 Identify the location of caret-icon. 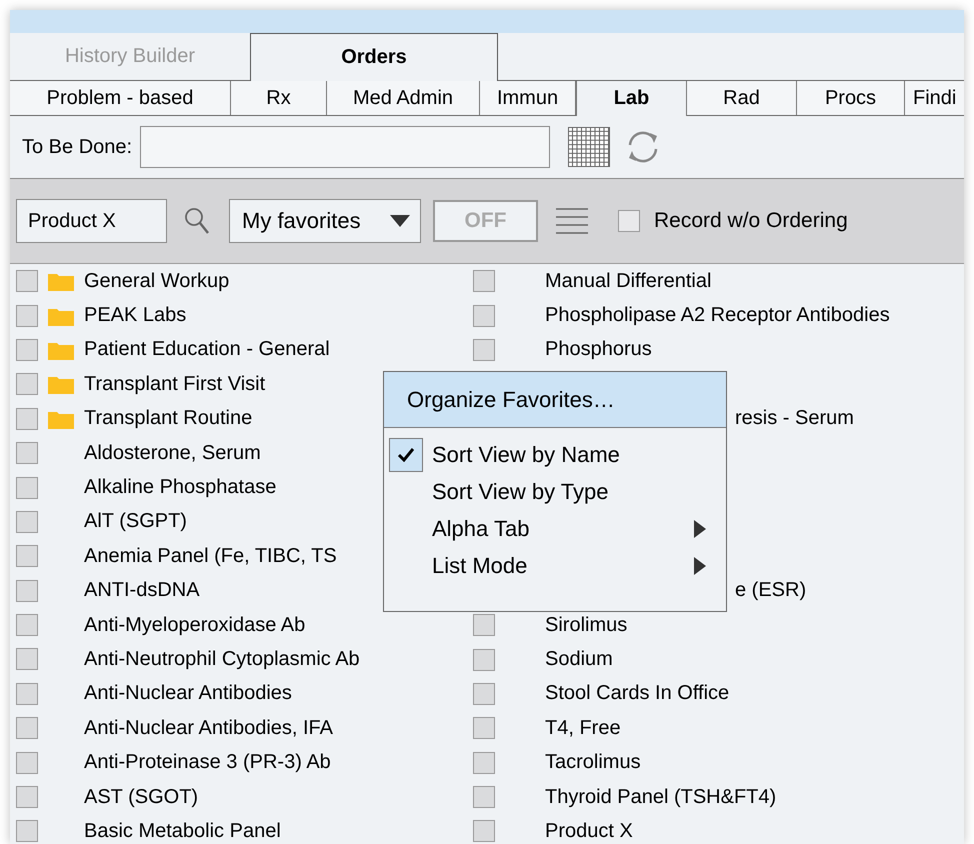
(400, 221).